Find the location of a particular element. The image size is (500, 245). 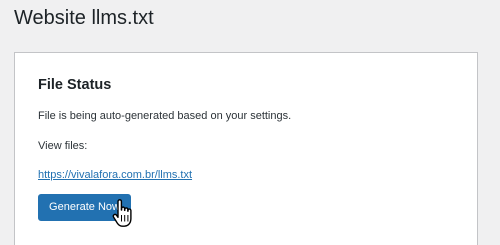

view-files-label: View files: is located at coordinates (63, 146).